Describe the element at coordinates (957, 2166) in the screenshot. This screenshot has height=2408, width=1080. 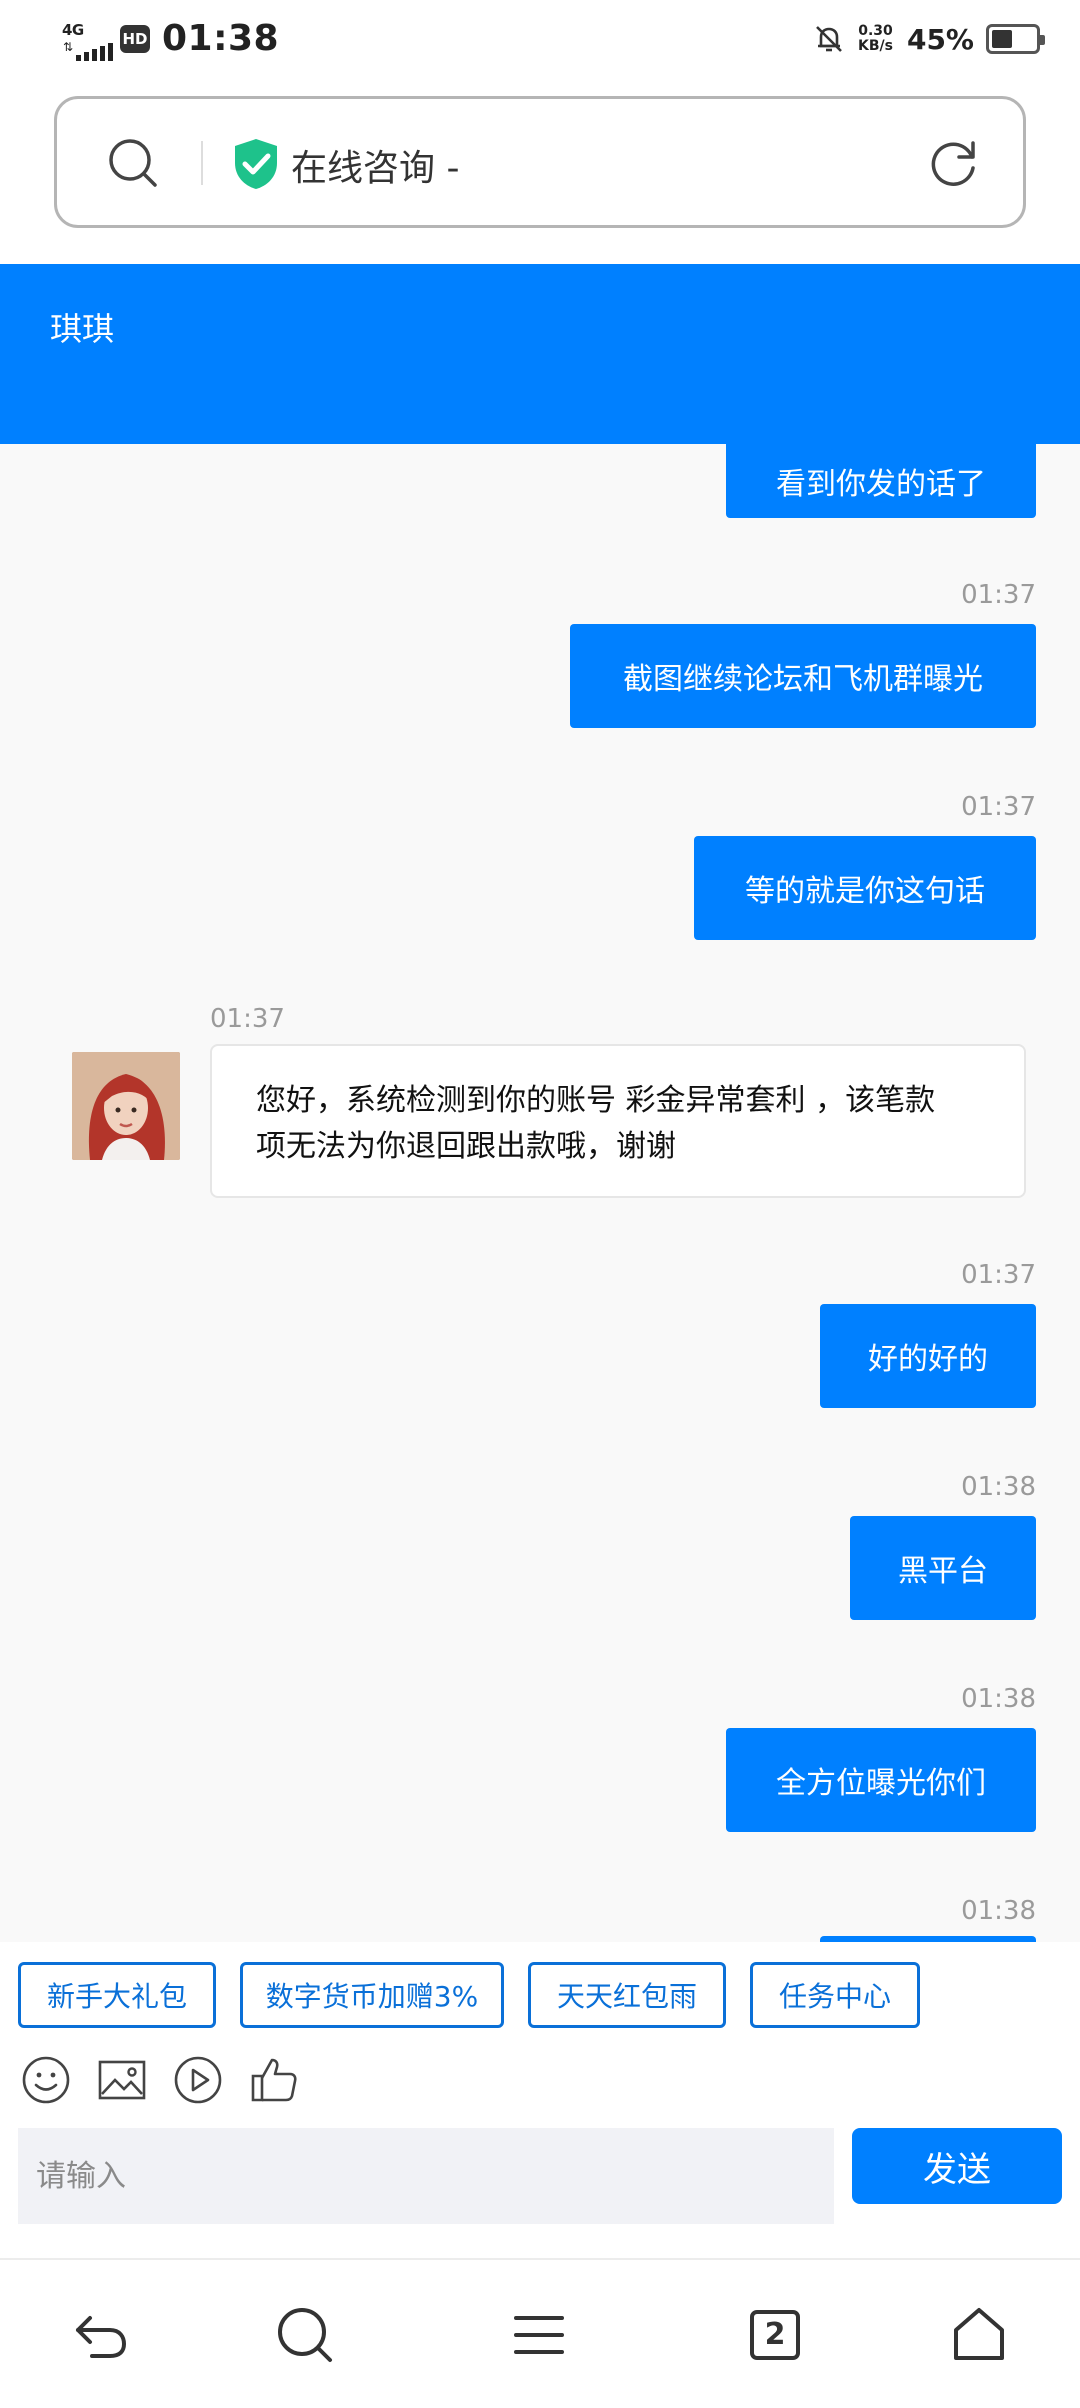
I see `send-button: 发送` at that location.